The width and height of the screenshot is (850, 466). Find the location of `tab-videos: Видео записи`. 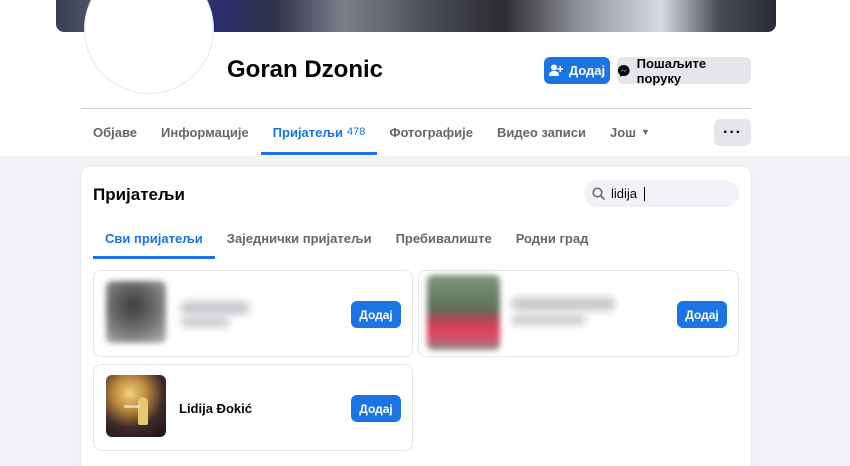

tab-videos: Видео записи is located at coordinates (541, 132).